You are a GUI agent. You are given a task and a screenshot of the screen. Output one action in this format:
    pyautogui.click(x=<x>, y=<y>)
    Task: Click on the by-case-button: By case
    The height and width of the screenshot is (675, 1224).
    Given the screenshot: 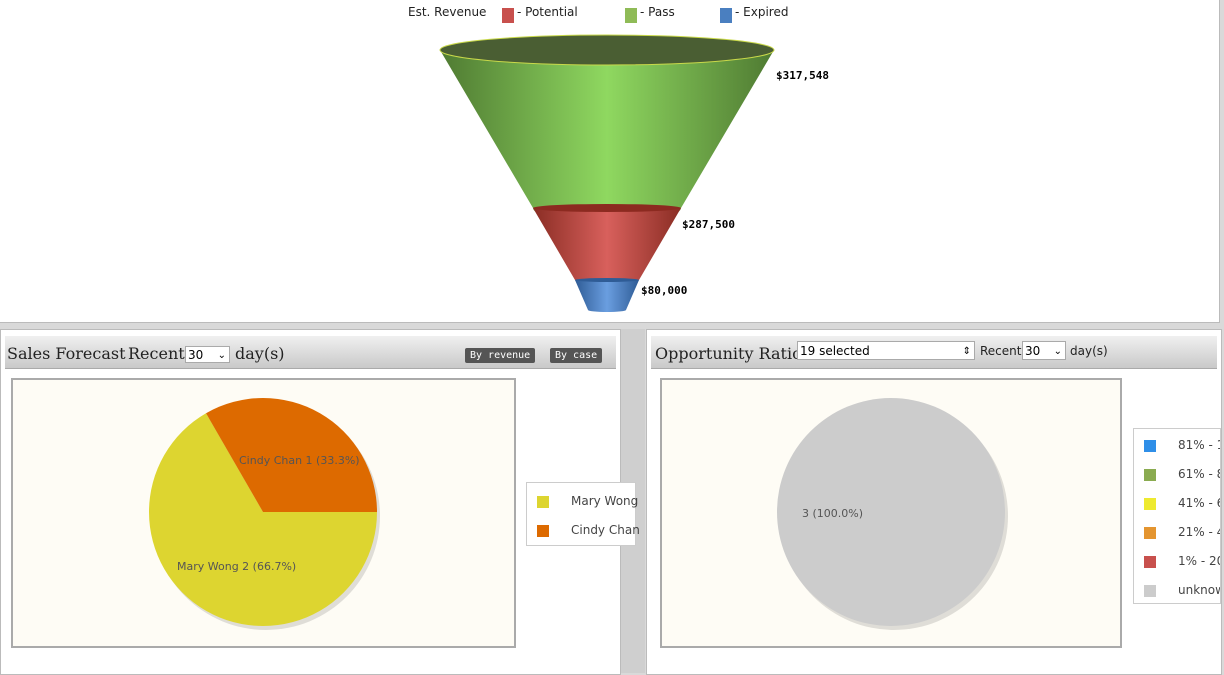 What is the action you would take?
    pyautogui.click(x=576, y=355)
    